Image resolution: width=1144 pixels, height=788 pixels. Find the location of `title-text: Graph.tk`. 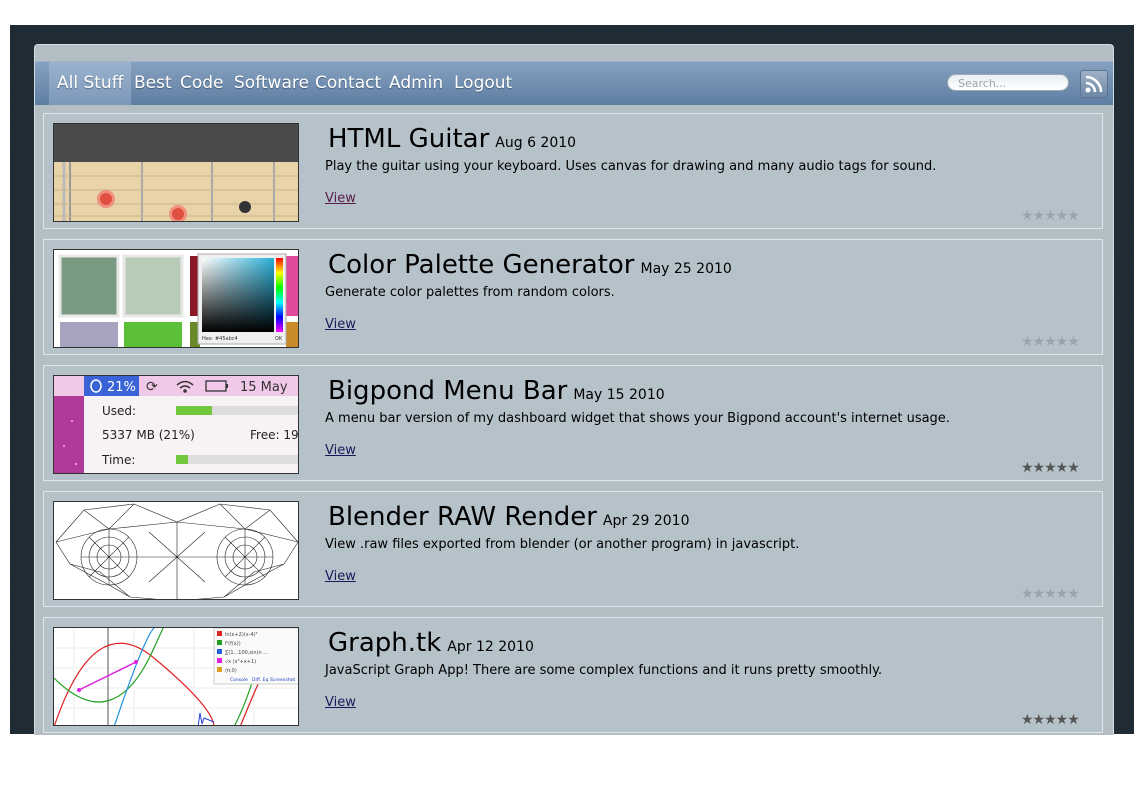

title-text: Graph.tk is located at coordinates (385, 643).